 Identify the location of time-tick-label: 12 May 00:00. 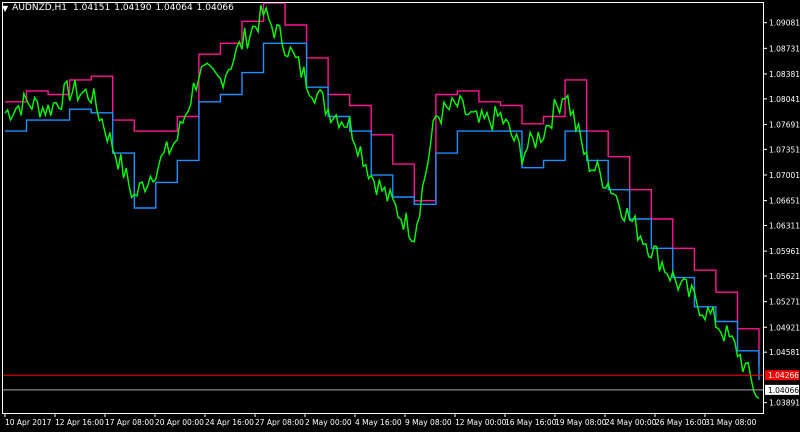
(481, 422).